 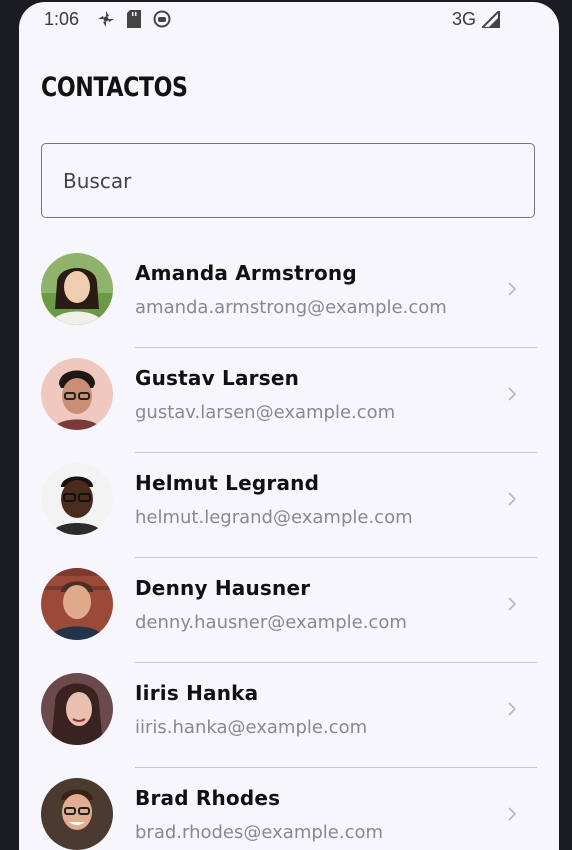 I want to click on contact-row: Brad Rhodes brad.rhodes@example.com, so click(x=289, y=797).